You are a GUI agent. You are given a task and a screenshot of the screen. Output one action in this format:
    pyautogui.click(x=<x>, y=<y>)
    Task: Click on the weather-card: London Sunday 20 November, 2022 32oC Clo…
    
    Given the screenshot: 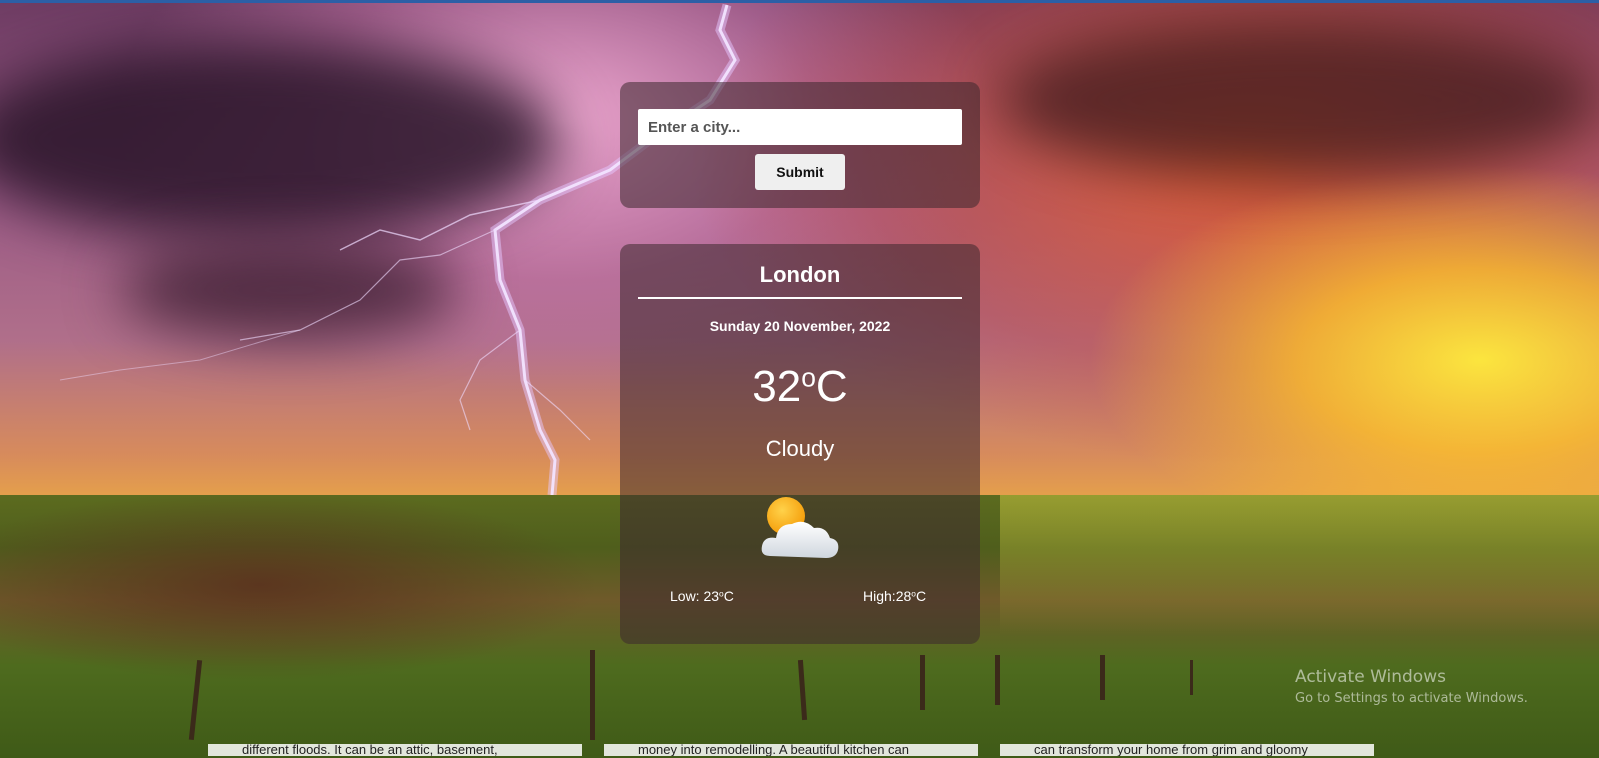 What is the action you would take?
    pyautogui.click(x=800, y=444)
    